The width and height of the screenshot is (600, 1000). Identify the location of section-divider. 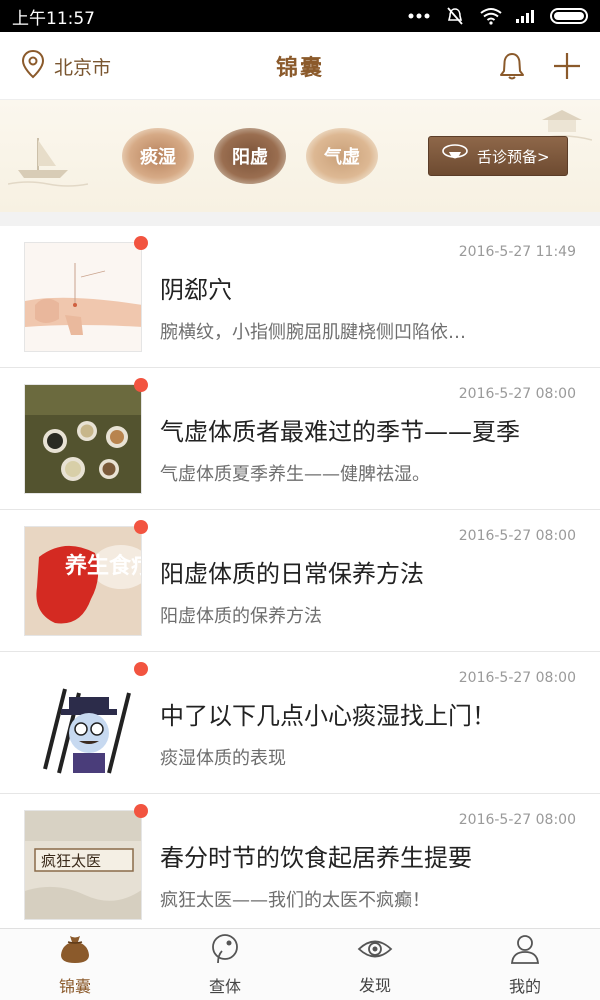
(300, 219).